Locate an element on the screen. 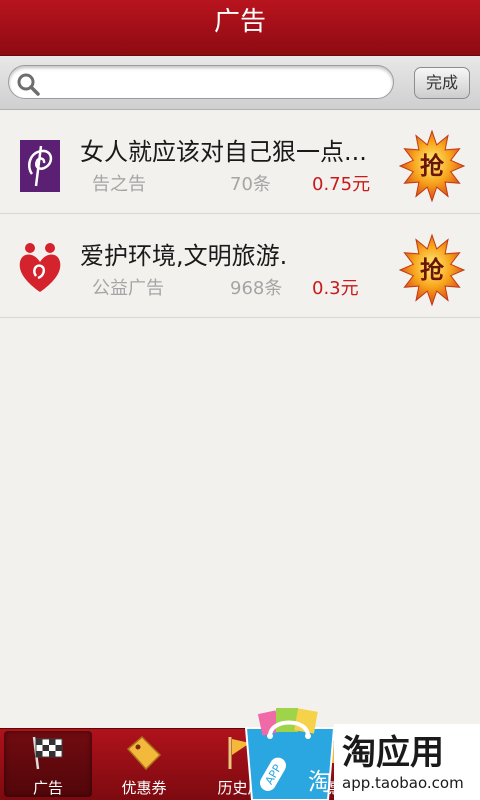 Image resolution: width=480 pixels, height=800 pixels. checkered-flag-icon is located at coordinates (47, 753).